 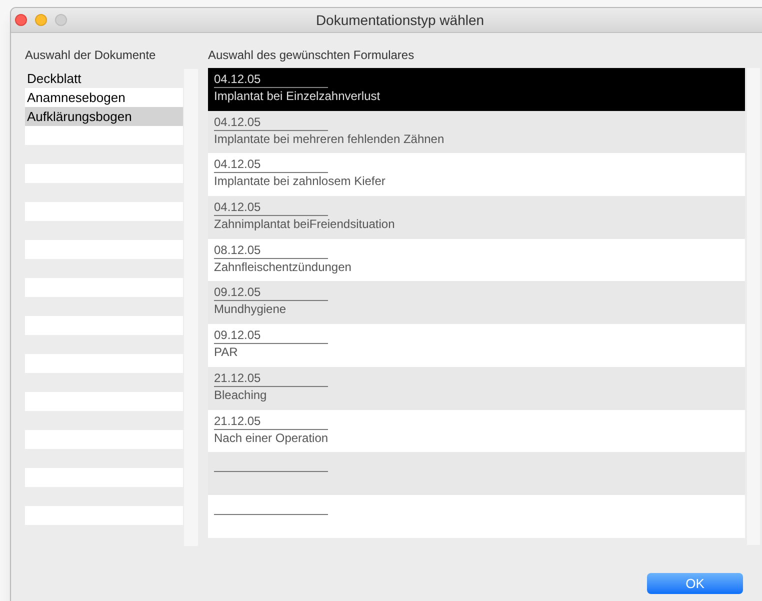 What do you see at coordinates (476, 345) in the screenshot?
I see `form-row: 09.12.05 PAR` at bounding box center [476, 345].